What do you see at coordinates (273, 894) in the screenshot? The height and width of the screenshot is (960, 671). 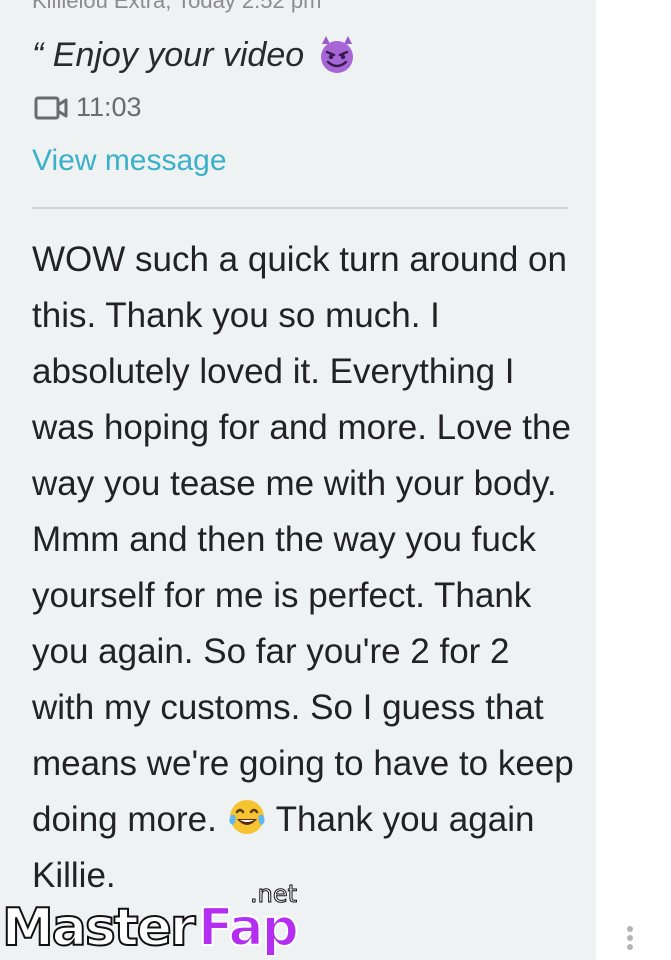 I see `watermark-net-text: .net` at bounding box center [273, 894].